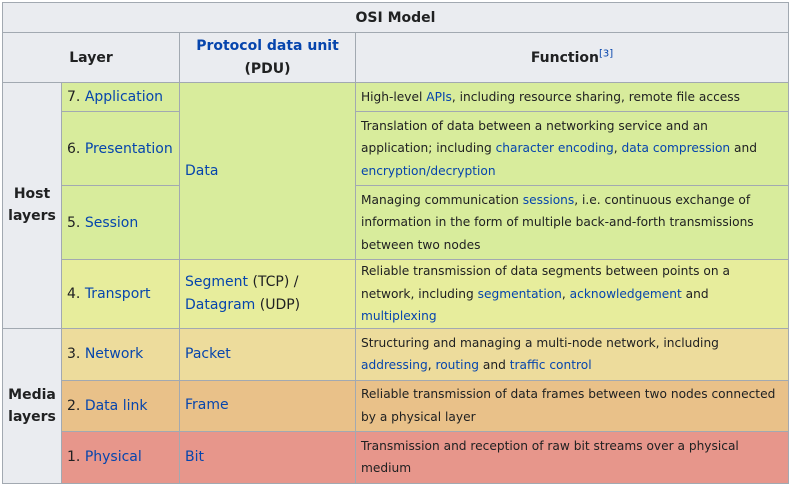  Describe the element at coordinates (564, 57) in the screenshot. I see `function-label: Function` at that location.